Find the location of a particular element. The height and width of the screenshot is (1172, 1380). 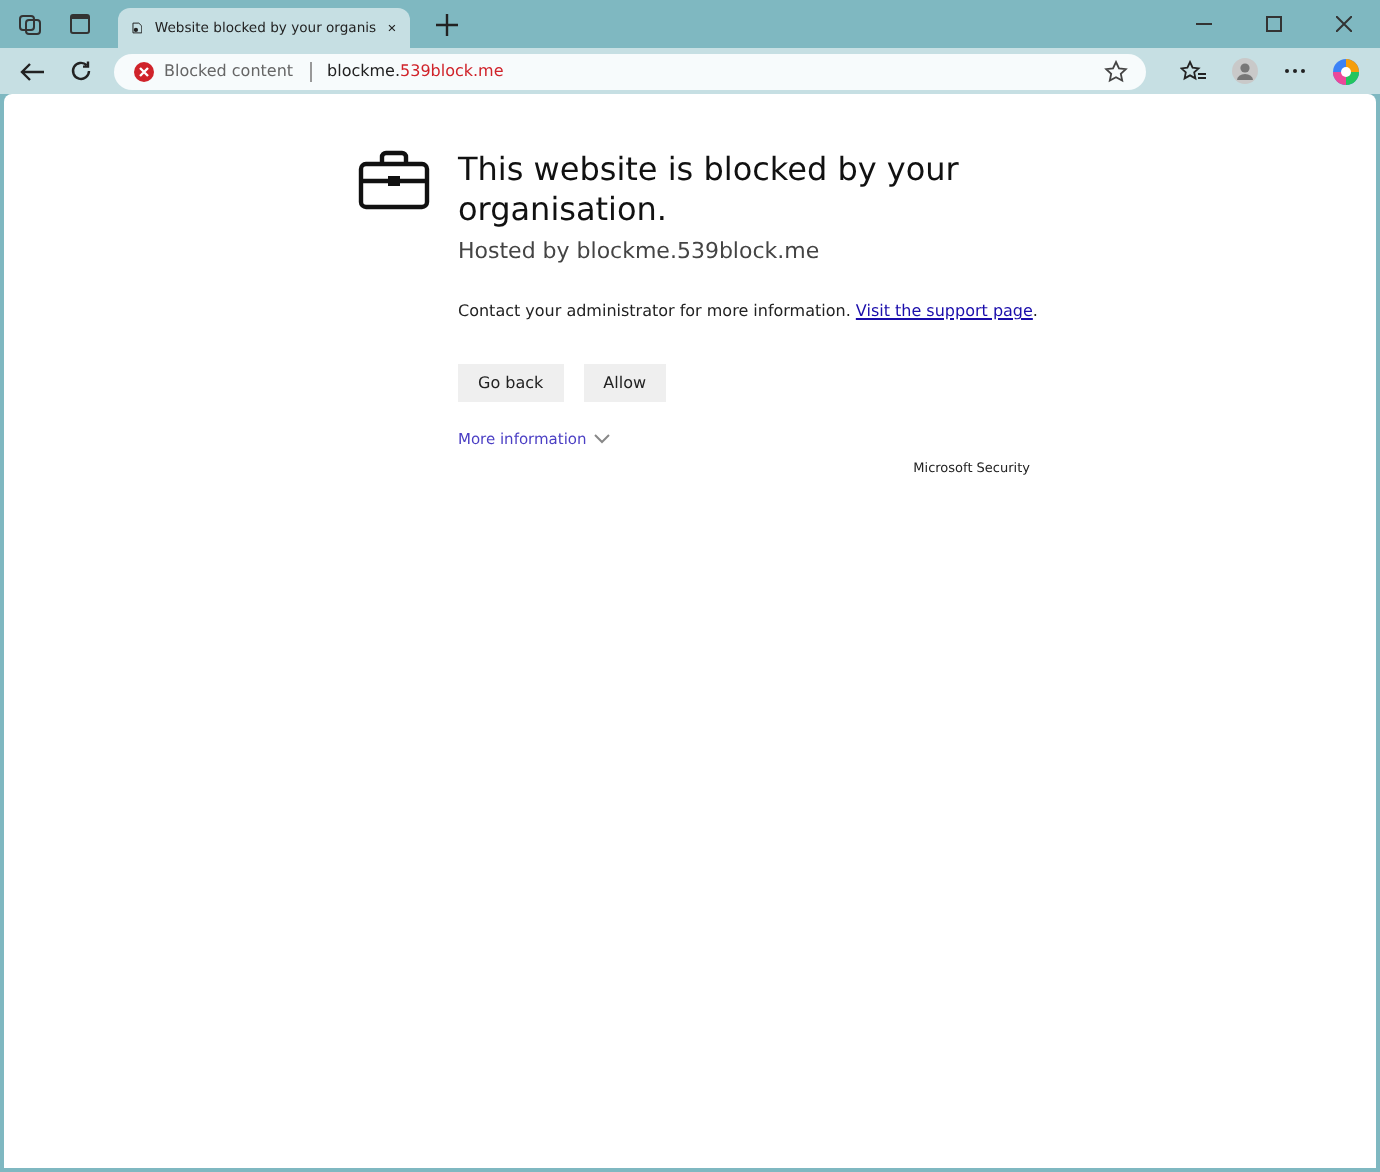

blocked-icon is located at coordinates (144, 71).